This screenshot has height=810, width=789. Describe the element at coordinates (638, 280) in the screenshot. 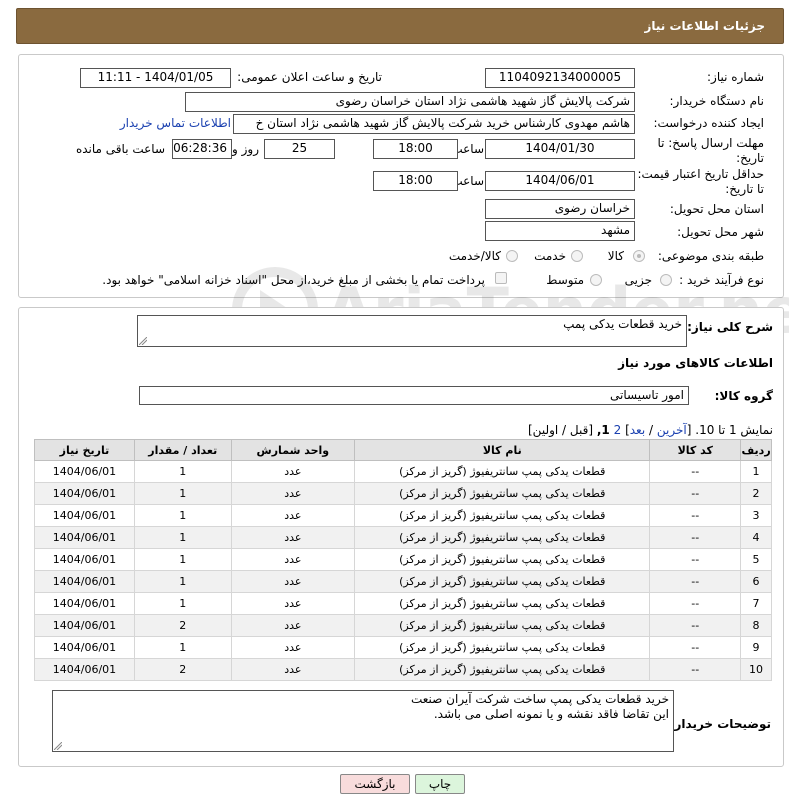

I see `process-option-minor: جزیی` at that location.